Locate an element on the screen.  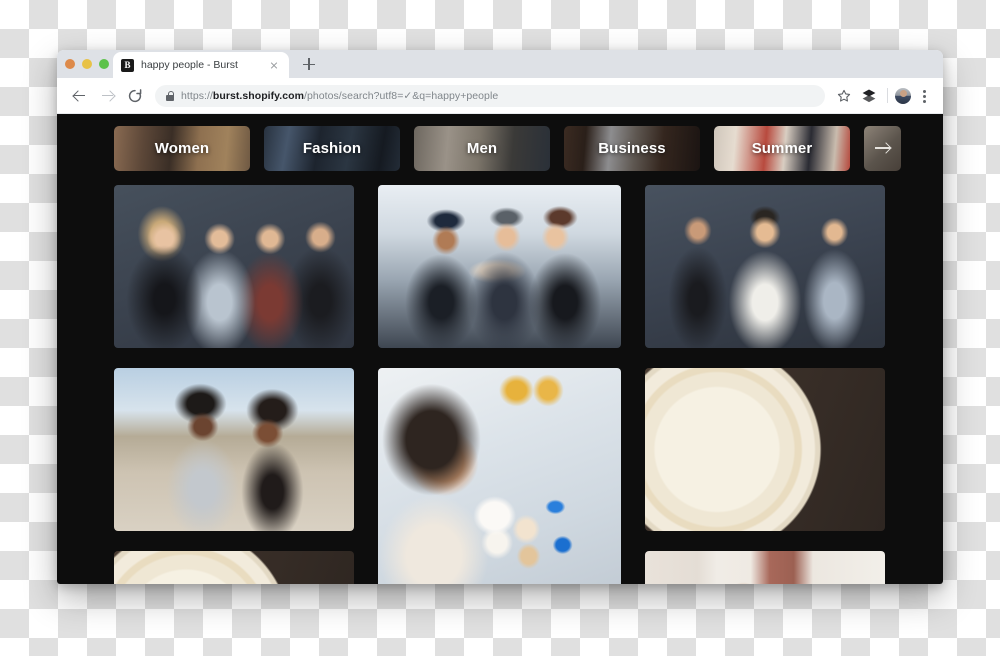
close-window-button is located at coordinates (70, 64).